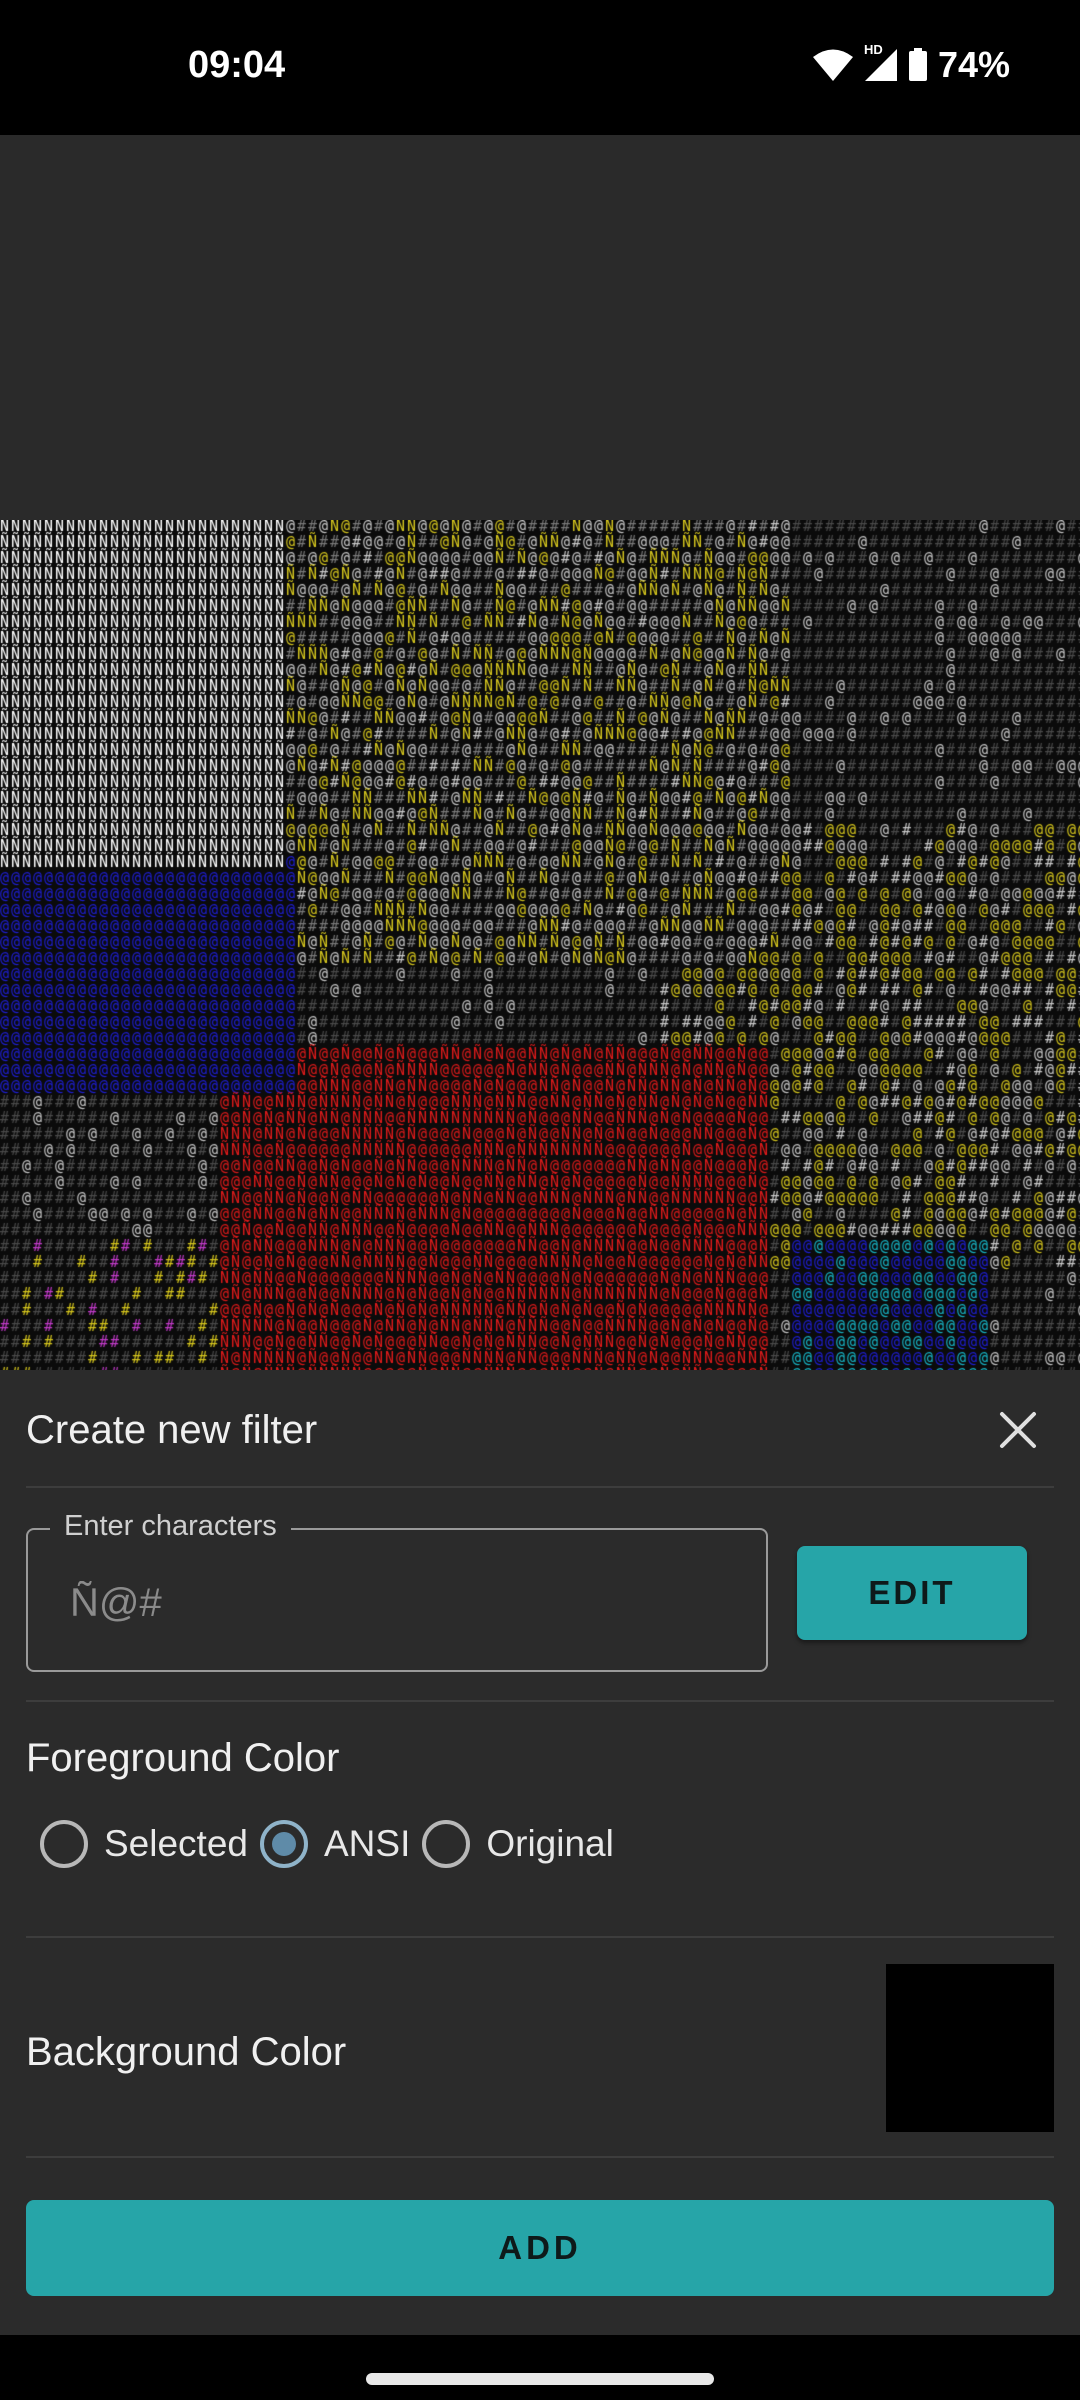  Describe the element at coordinates (873, 49) in the screenshot. I see `hd-label: HD` at that location.